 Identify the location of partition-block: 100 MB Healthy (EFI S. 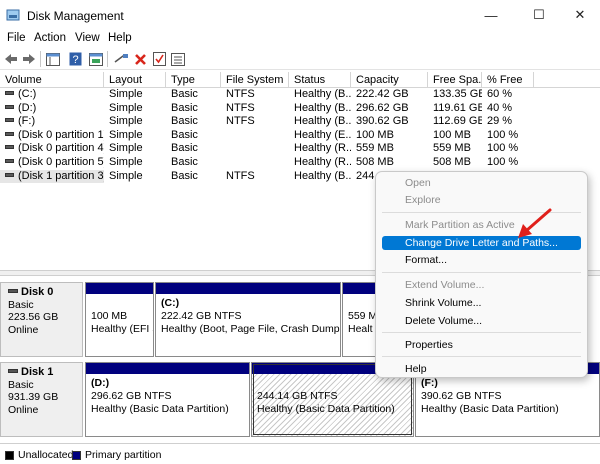
(119, 319).